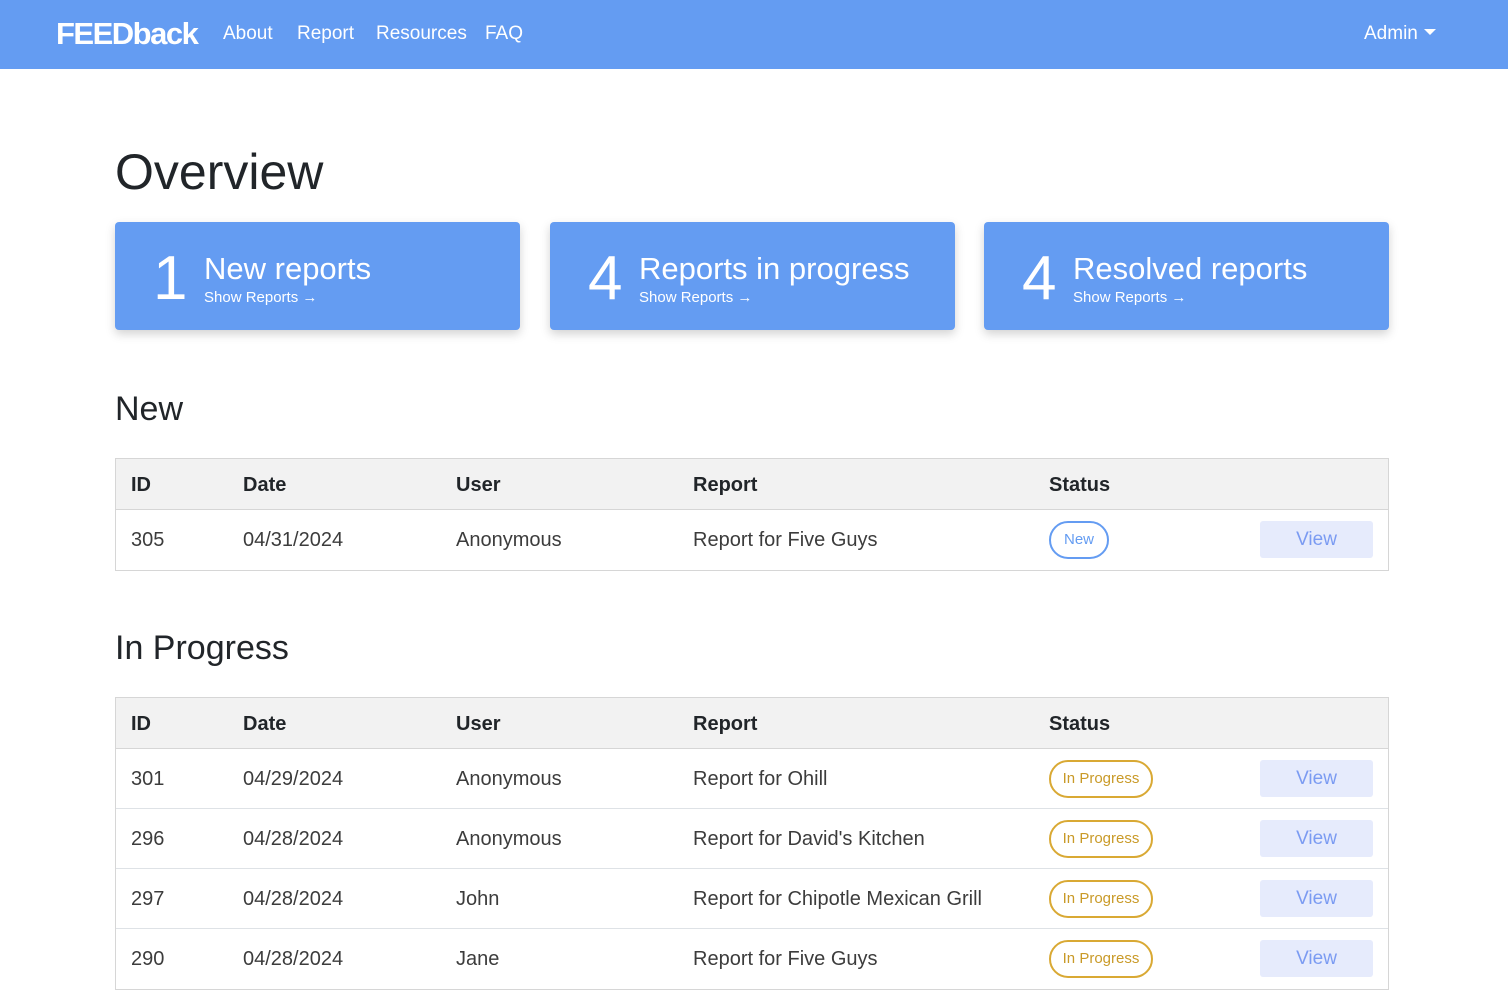 The height and width of the screenshot is (996, 1508). I want to click on card-count: 1, so click(170, 278).